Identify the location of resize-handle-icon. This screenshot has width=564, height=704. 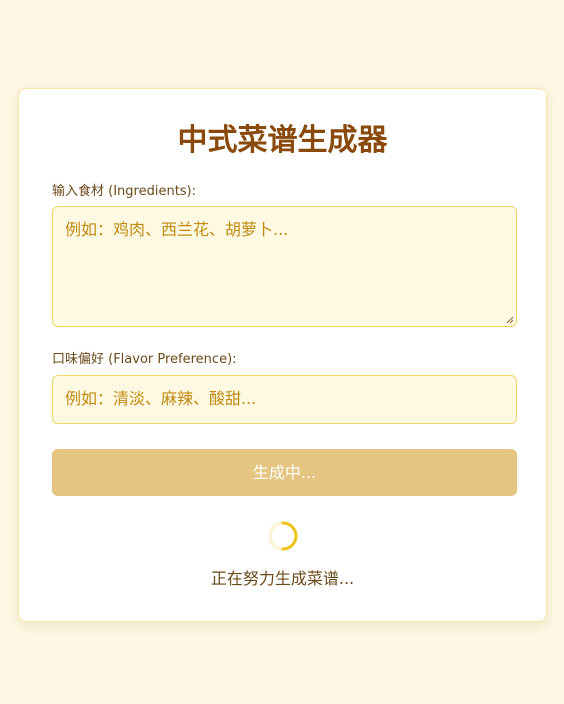
(510, 320).